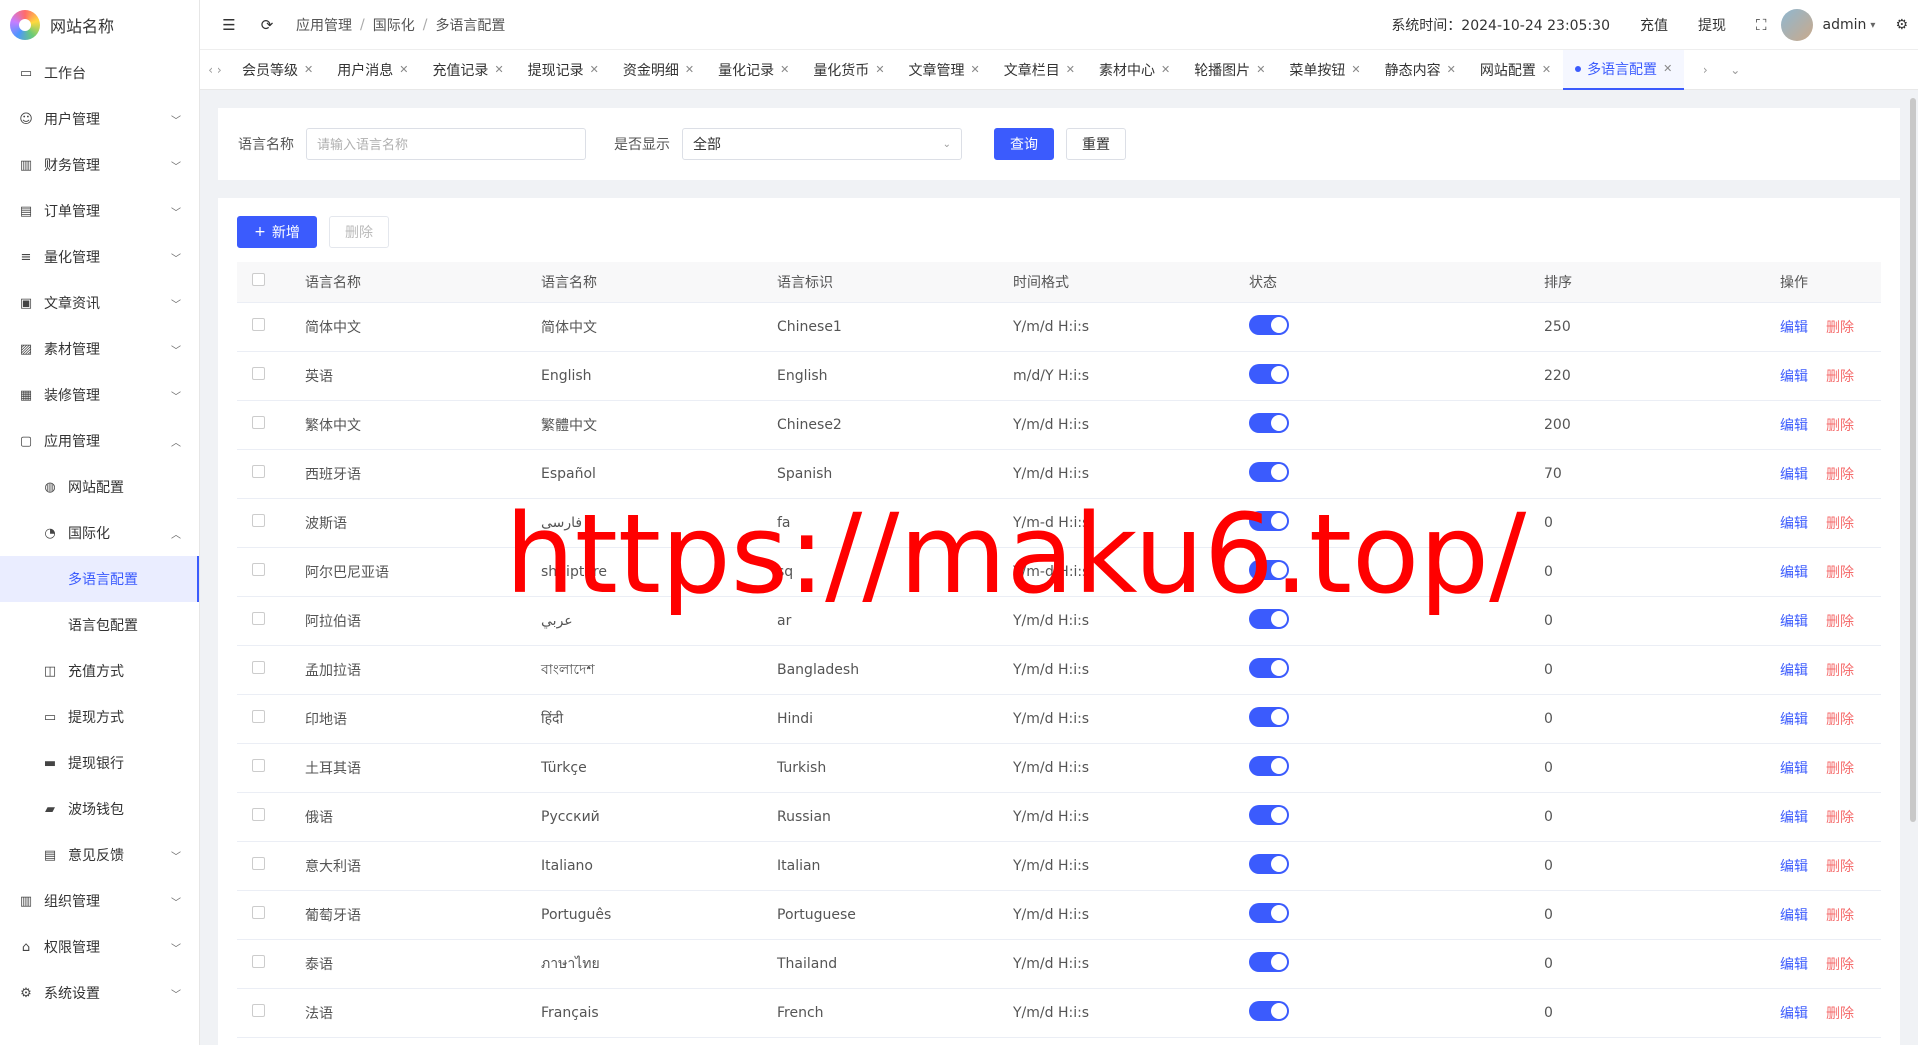  What do you see at coordinates (895, 282) in the screenshot?
I see `column-header: 语言标识` at bounding box center [895, 282].